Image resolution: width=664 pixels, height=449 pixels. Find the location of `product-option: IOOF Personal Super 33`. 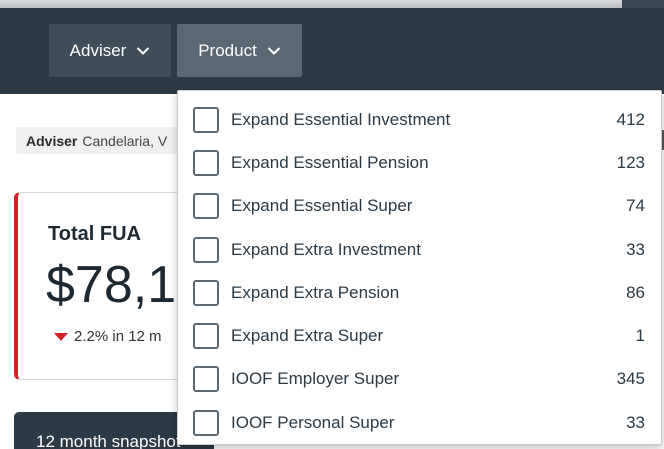

product-option: IOOF Personal Super 33 is located at coordinates (419, 422).